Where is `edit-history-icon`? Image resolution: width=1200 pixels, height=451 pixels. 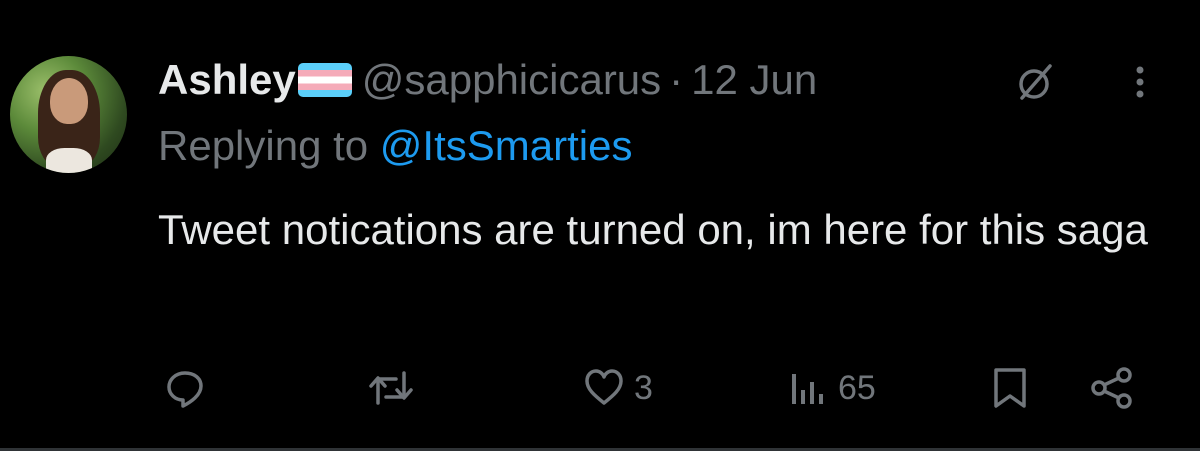
edit-history-icon is located at coordinates (1034, 82).